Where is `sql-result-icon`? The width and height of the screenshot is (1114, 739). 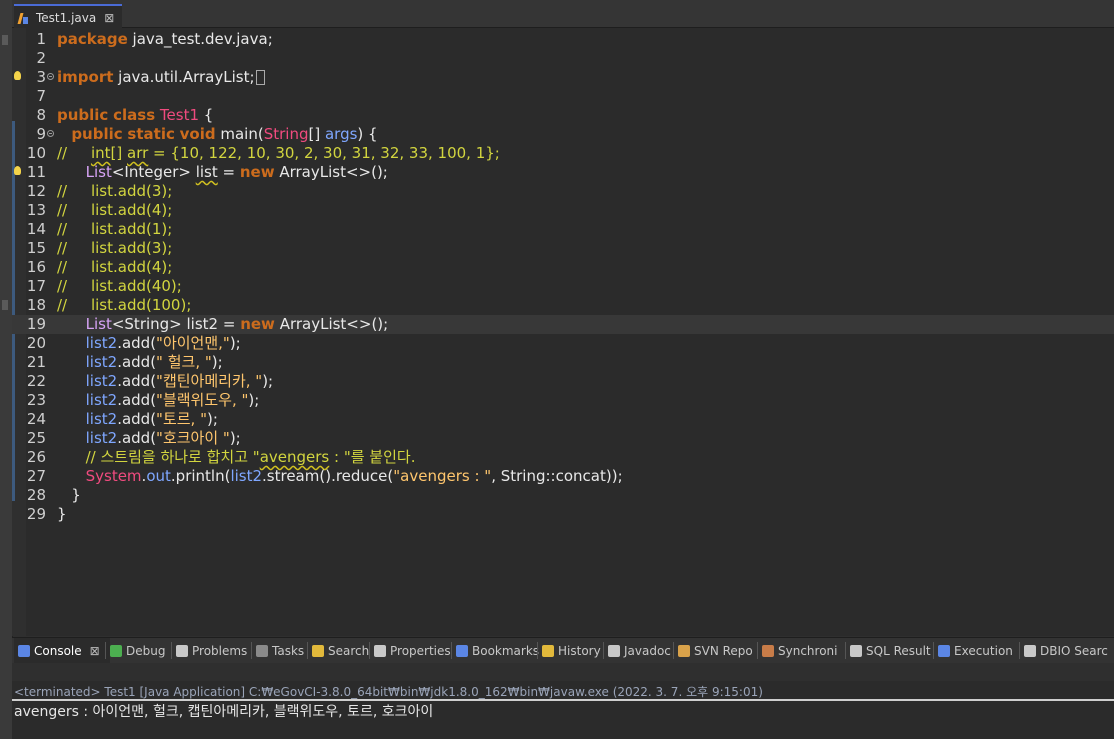
sql-result-icon is located at coordinates (856, 650).